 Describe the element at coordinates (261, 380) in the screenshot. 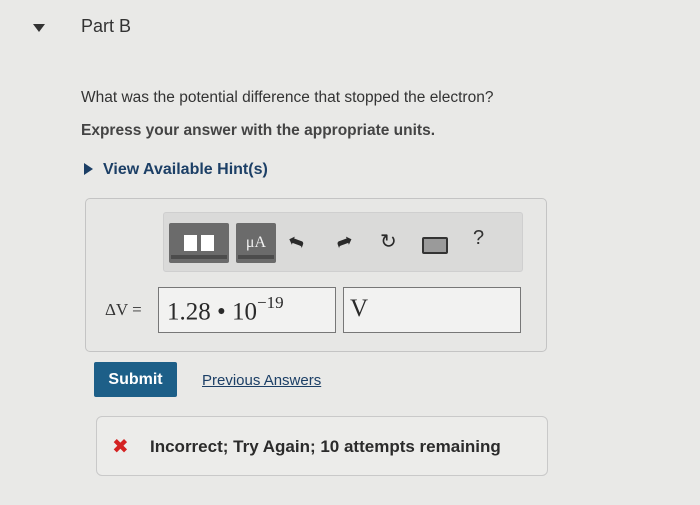

I see `previous-answers-link: Previous Answers` at that location.